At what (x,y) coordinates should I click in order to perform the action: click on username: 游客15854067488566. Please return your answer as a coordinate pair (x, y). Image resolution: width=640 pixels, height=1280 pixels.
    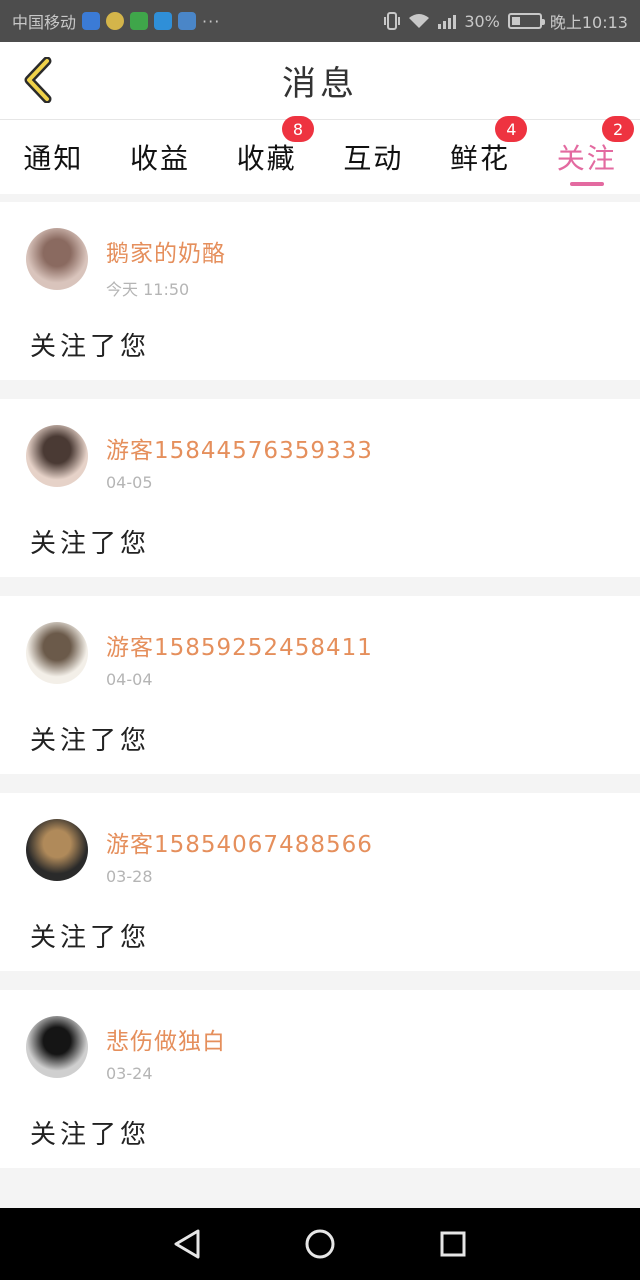
    Looking at the image, I should click on (239, 842).